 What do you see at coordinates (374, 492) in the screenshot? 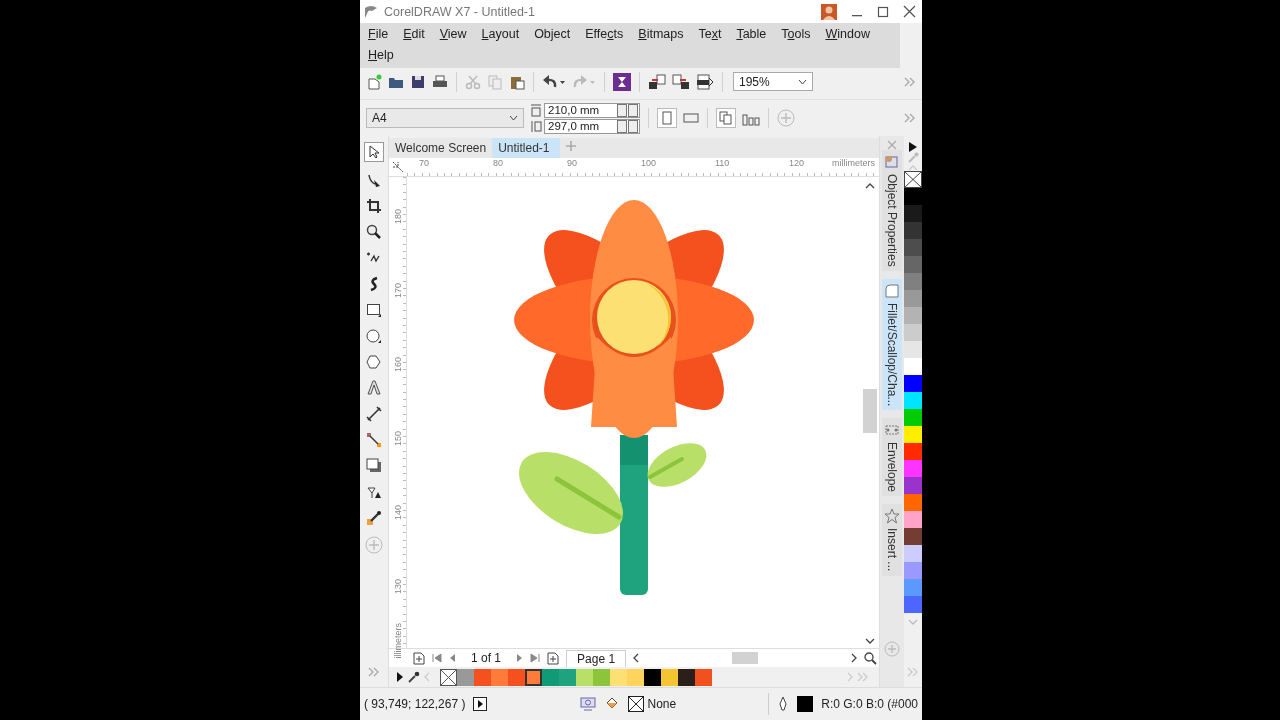
I see `fill-tool-icon` at bounding box center [374, 492].